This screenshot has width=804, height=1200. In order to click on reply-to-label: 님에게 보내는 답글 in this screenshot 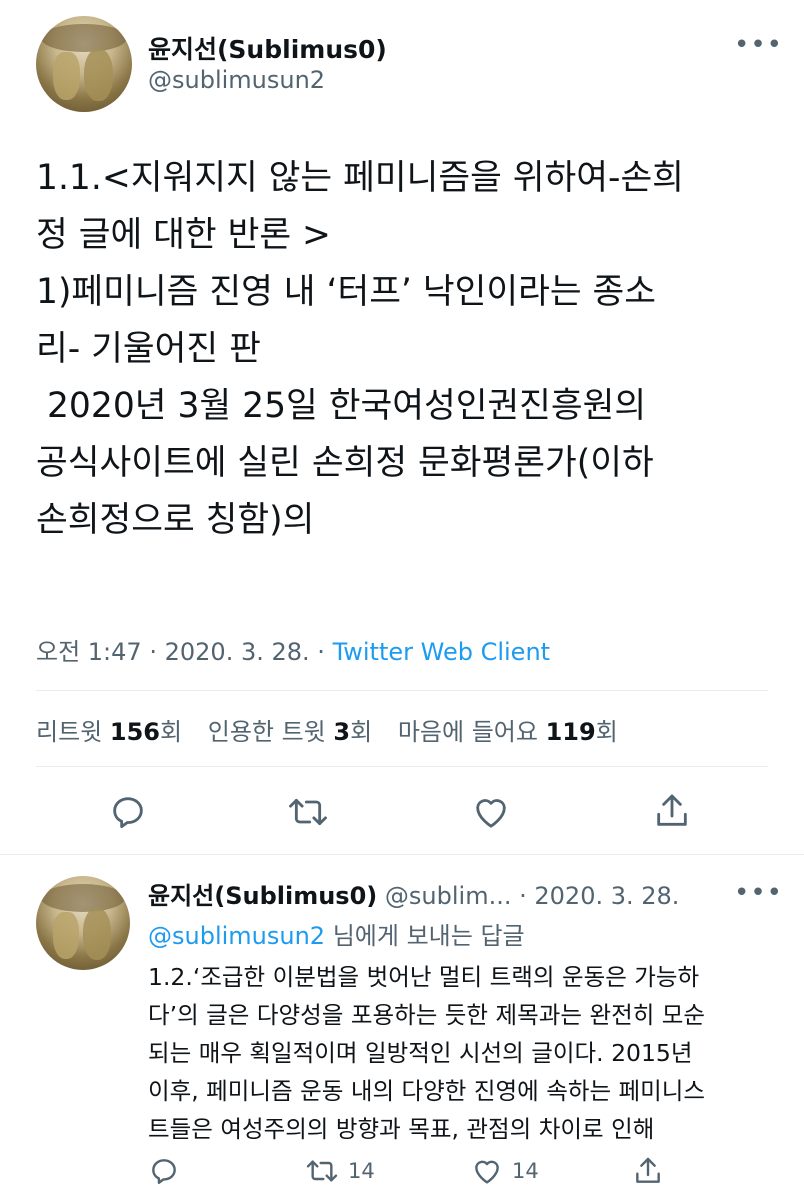, I will do `click(425, 936)`.